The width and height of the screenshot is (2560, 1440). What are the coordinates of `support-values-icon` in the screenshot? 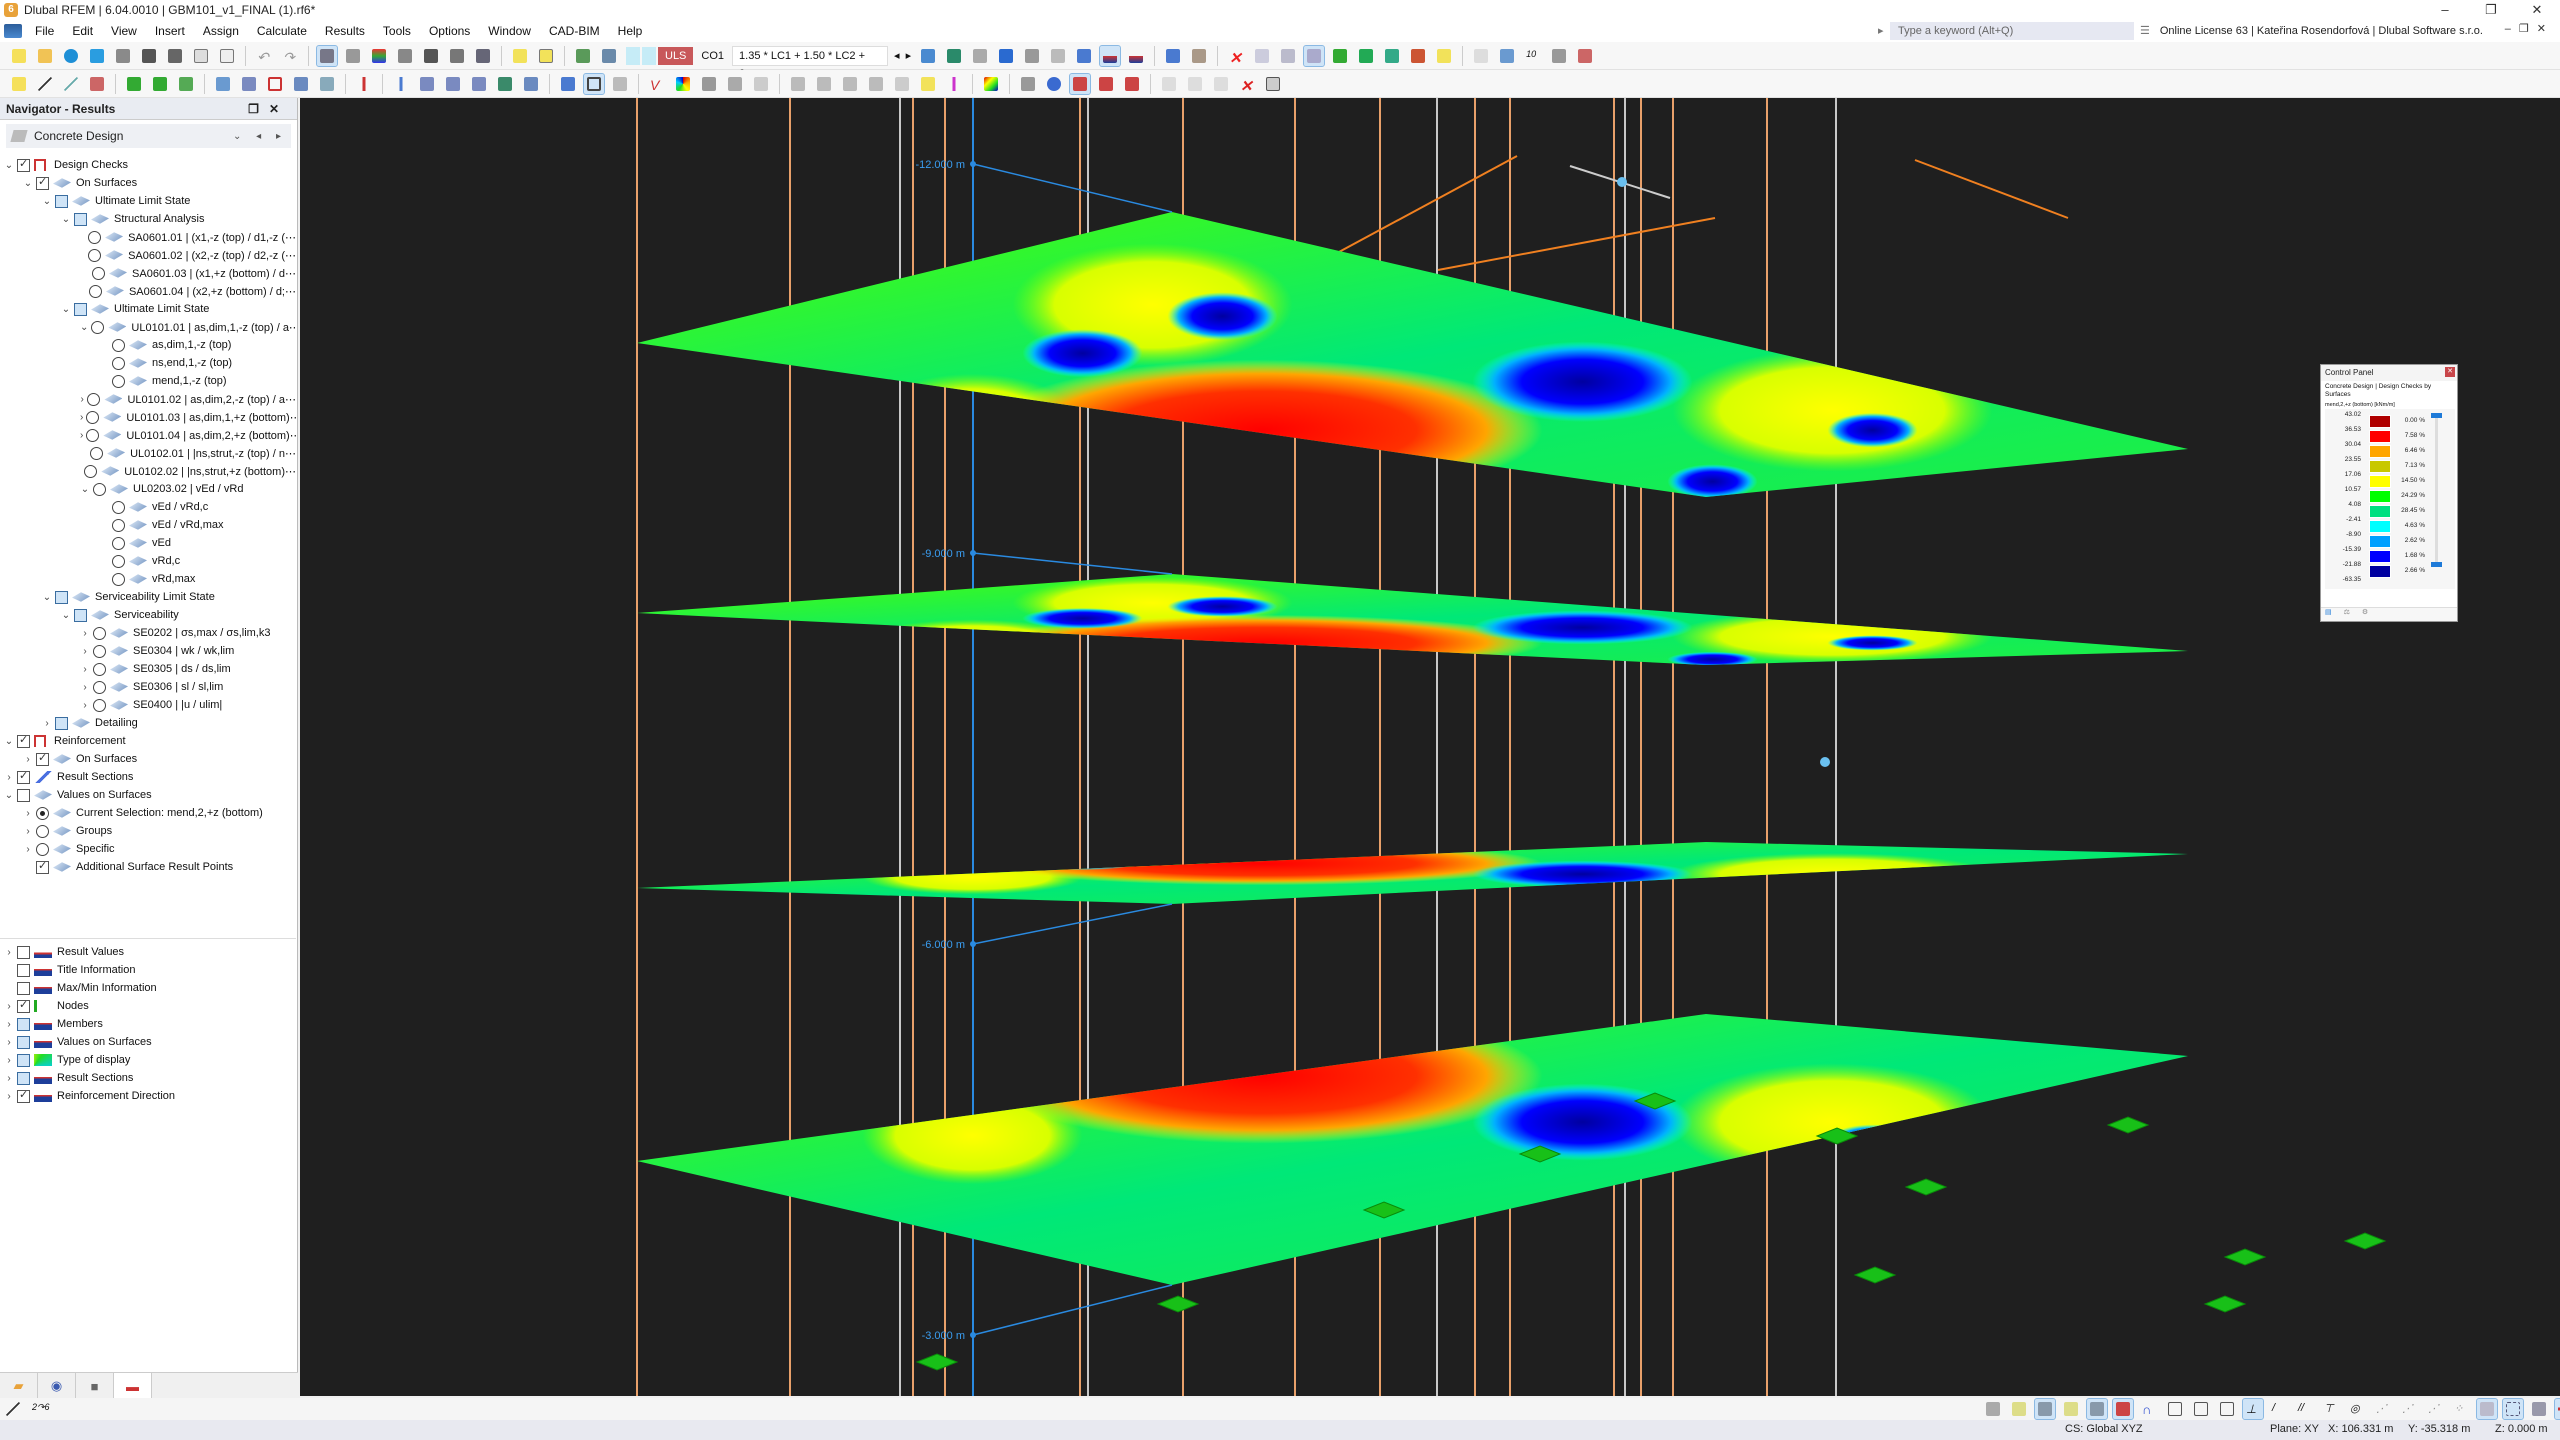 It's located at (1032, 56).